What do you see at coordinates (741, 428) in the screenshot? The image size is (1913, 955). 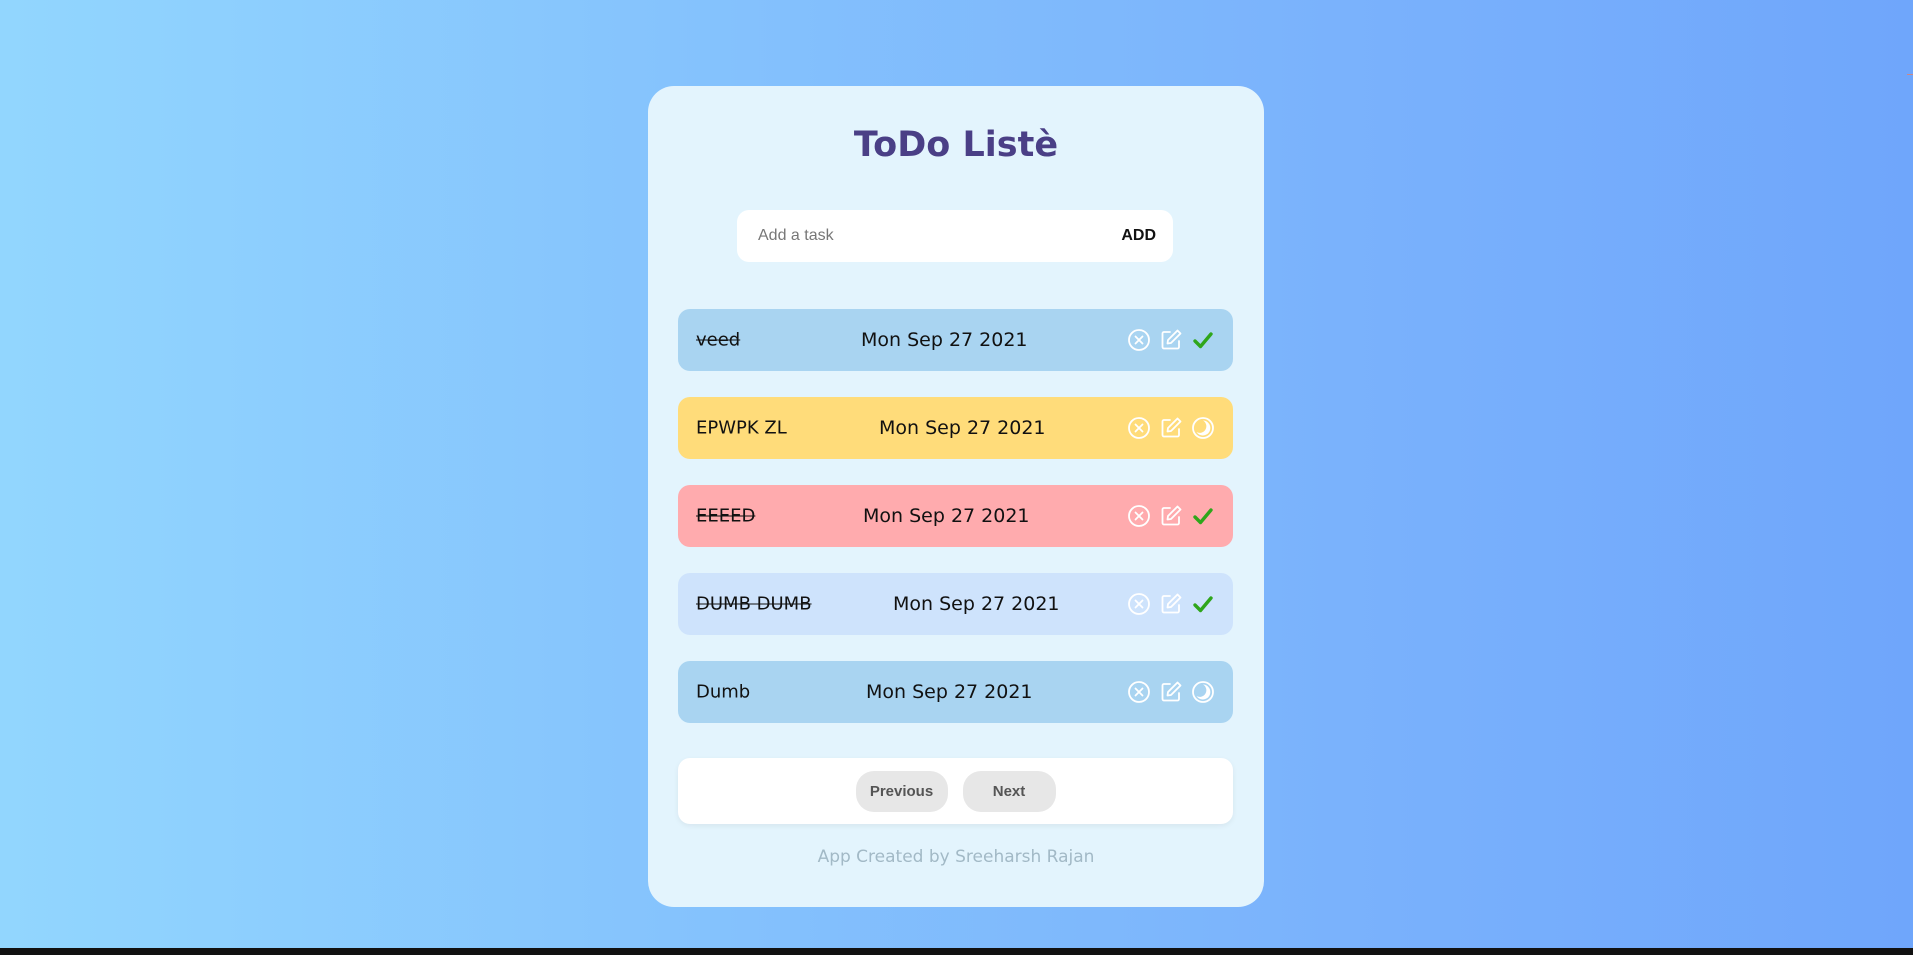 I see `task-text: EPWPK ZL` at bounding box center [741, 428].